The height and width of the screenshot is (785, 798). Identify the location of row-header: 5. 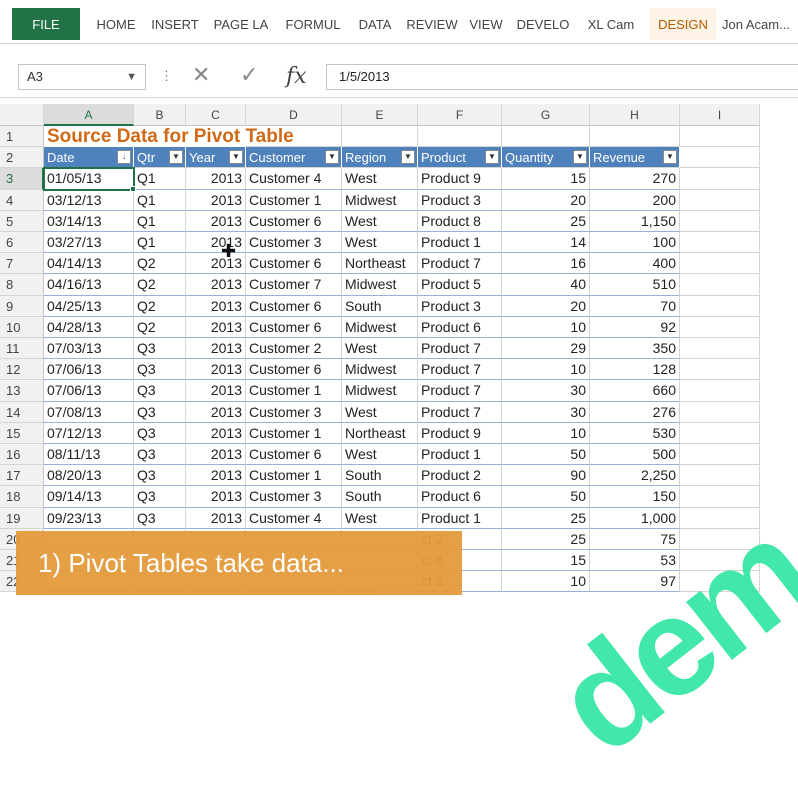
(22, 221).